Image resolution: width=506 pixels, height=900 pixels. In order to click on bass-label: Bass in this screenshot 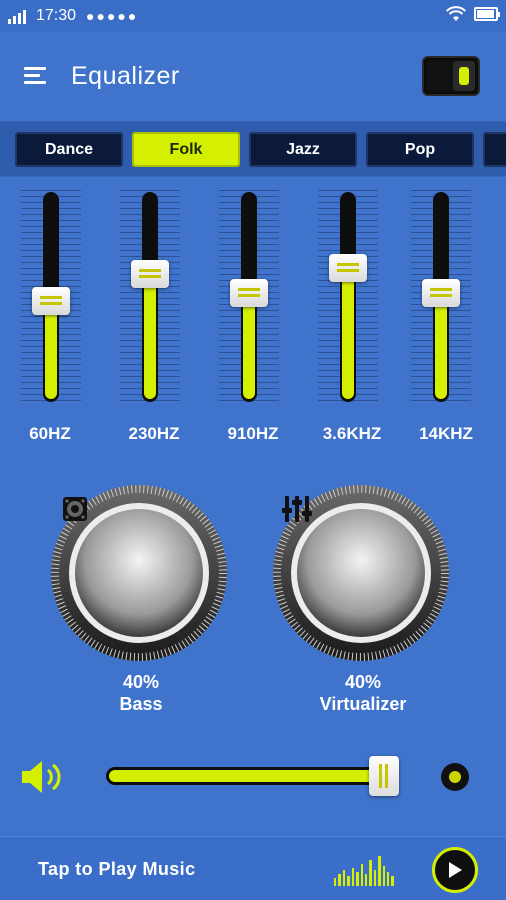, I will do `click(141, 704)`.